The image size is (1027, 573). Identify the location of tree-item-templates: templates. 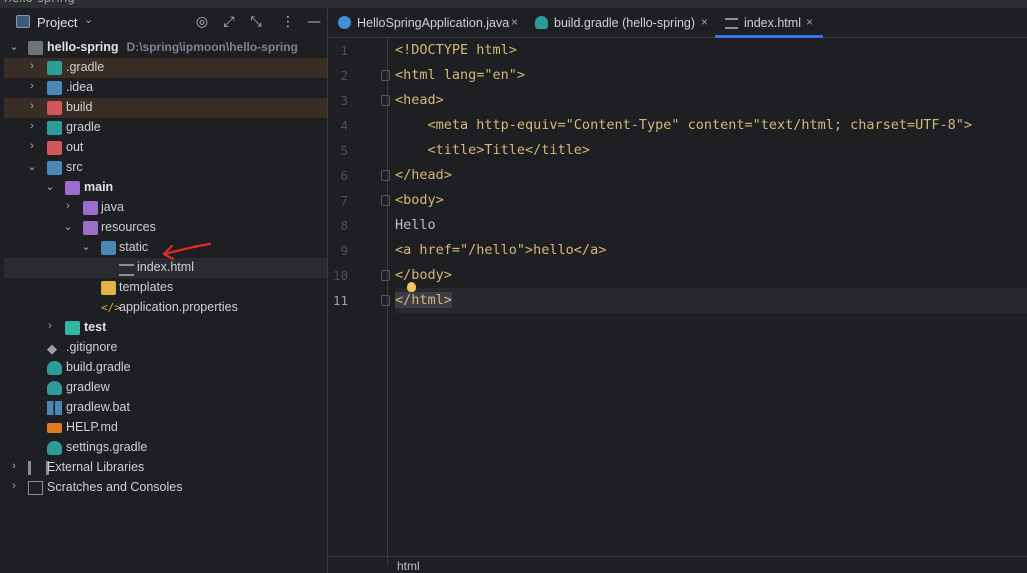
(165, 288).